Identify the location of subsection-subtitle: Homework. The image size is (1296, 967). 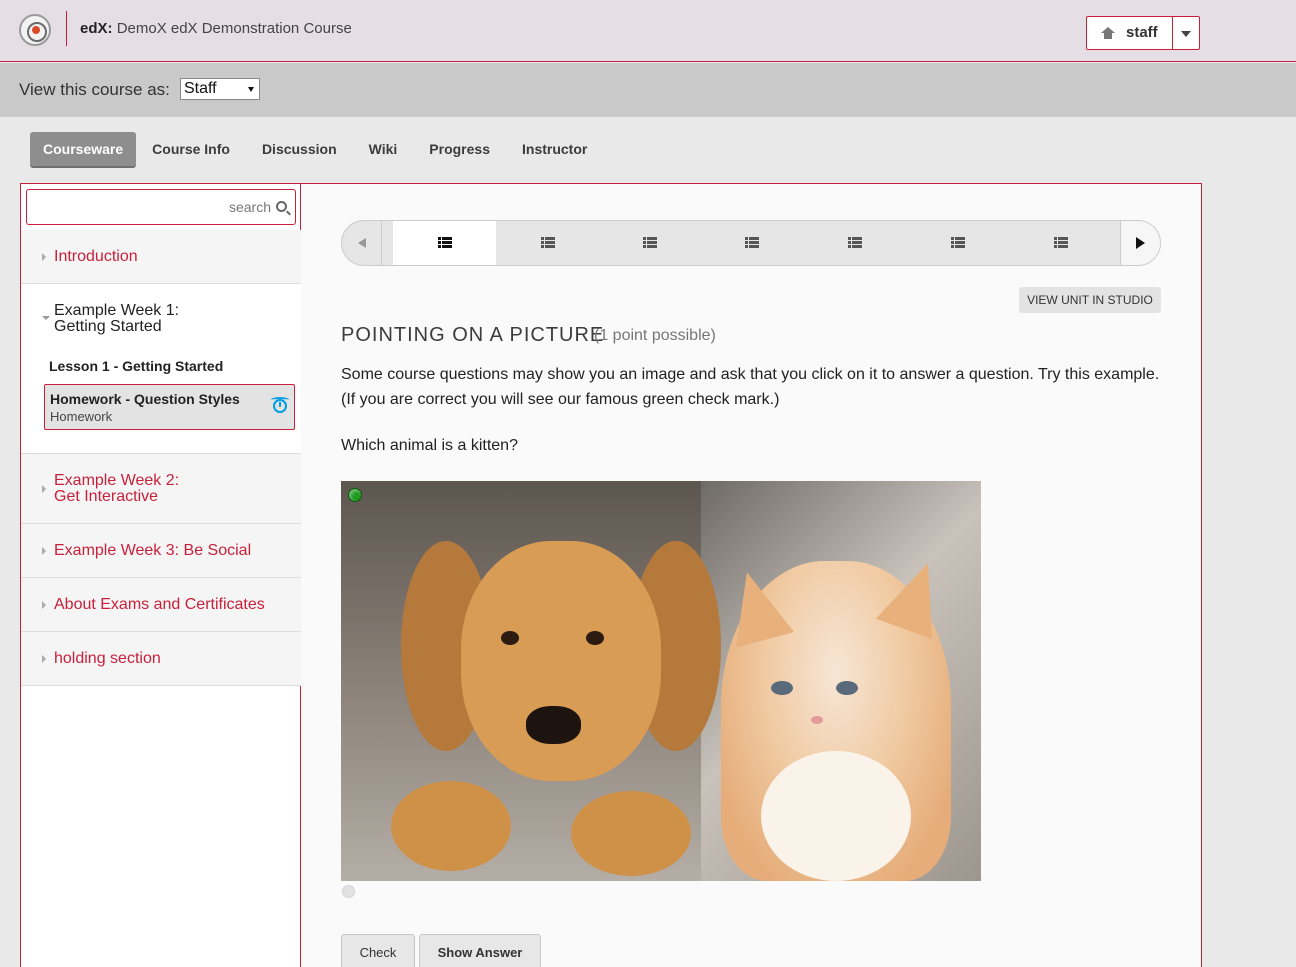
(81, 416).